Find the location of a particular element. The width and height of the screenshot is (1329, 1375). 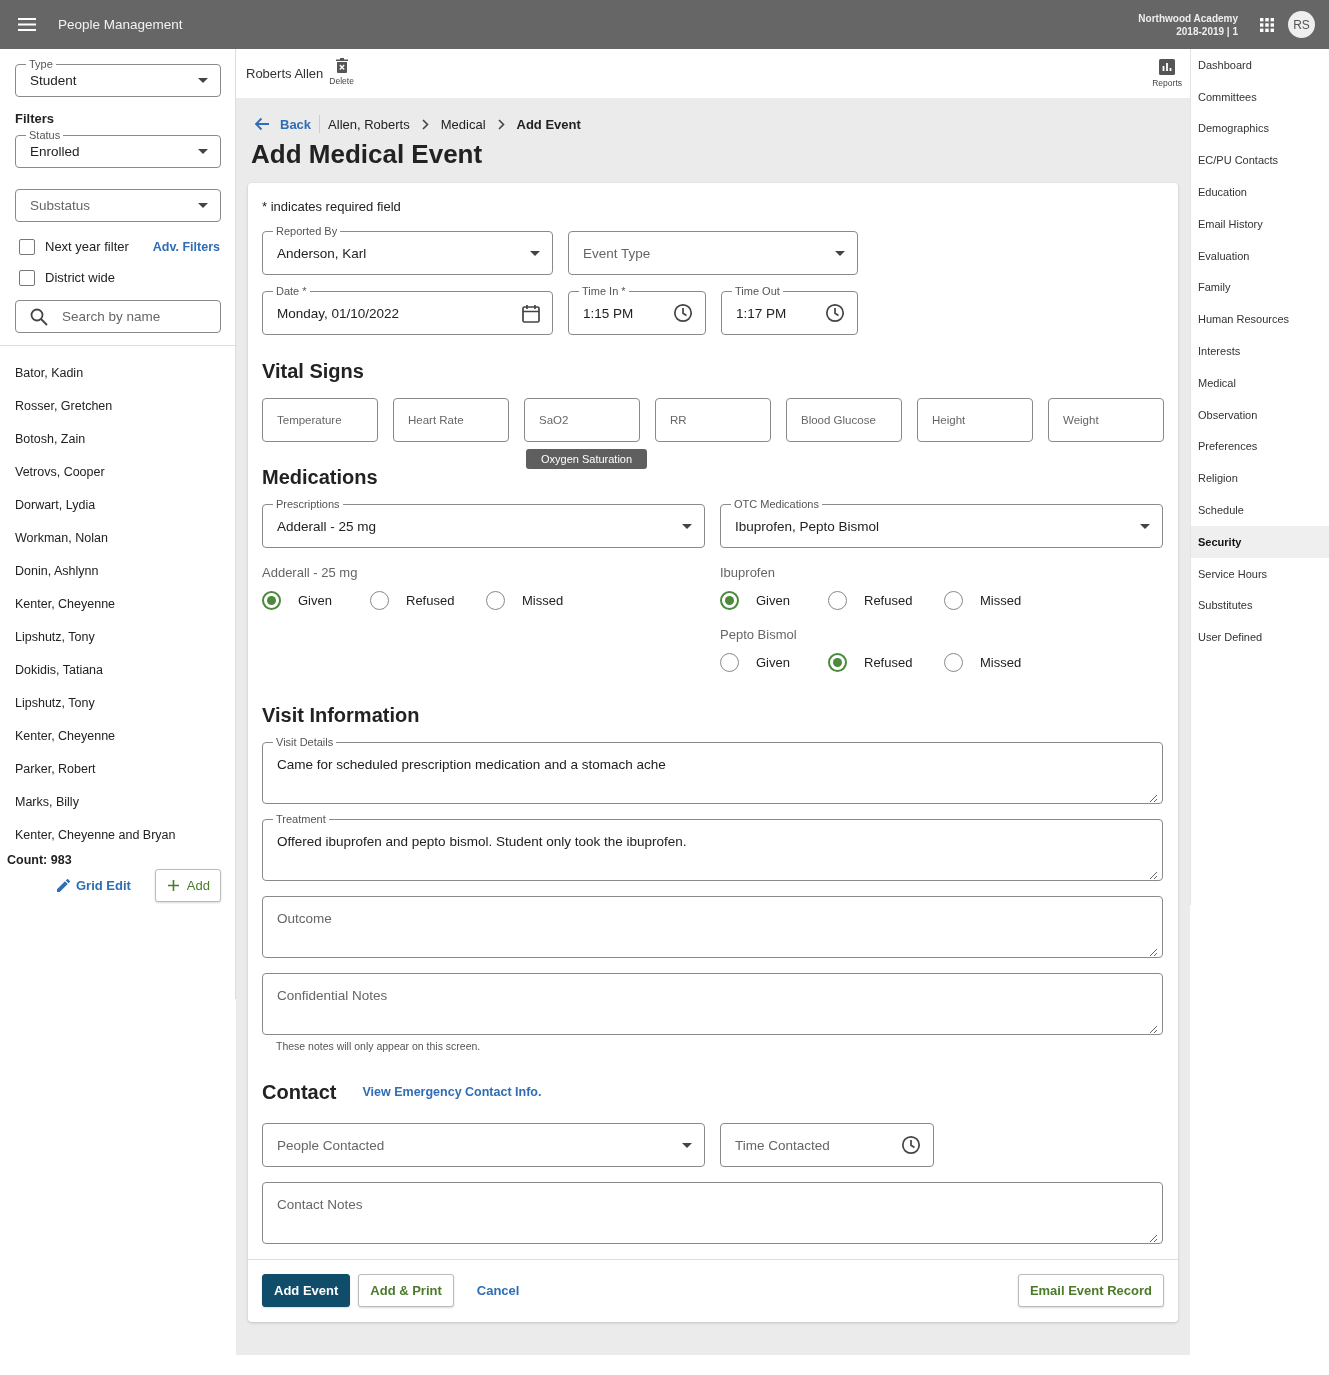

person-item: Workman, Nolan is located at coordinates (125, 537).